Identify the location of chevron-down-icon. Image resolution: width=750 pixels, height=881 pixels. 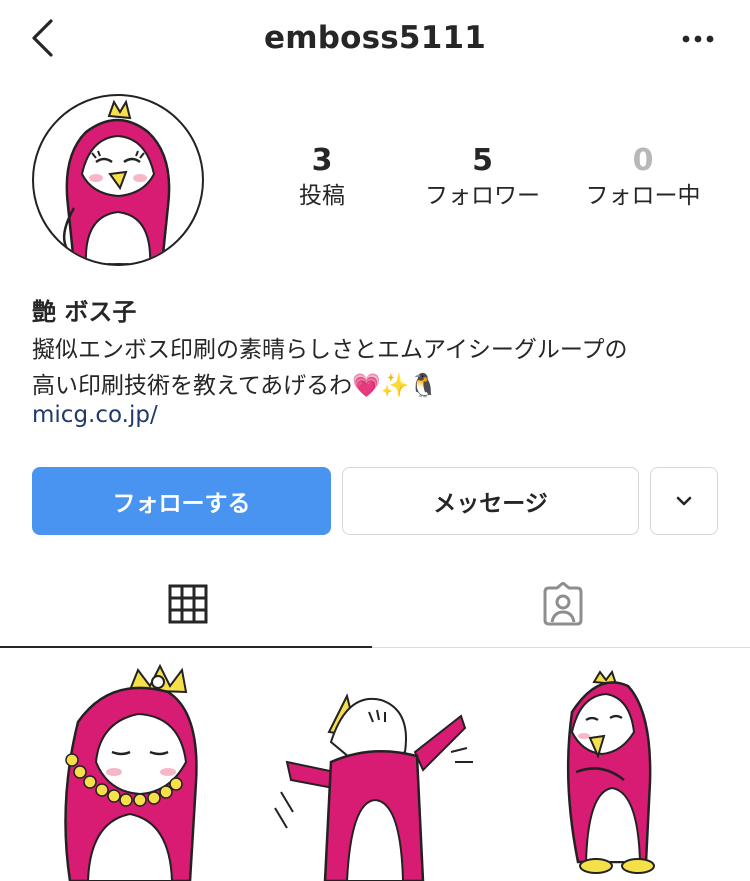
(684, 501).